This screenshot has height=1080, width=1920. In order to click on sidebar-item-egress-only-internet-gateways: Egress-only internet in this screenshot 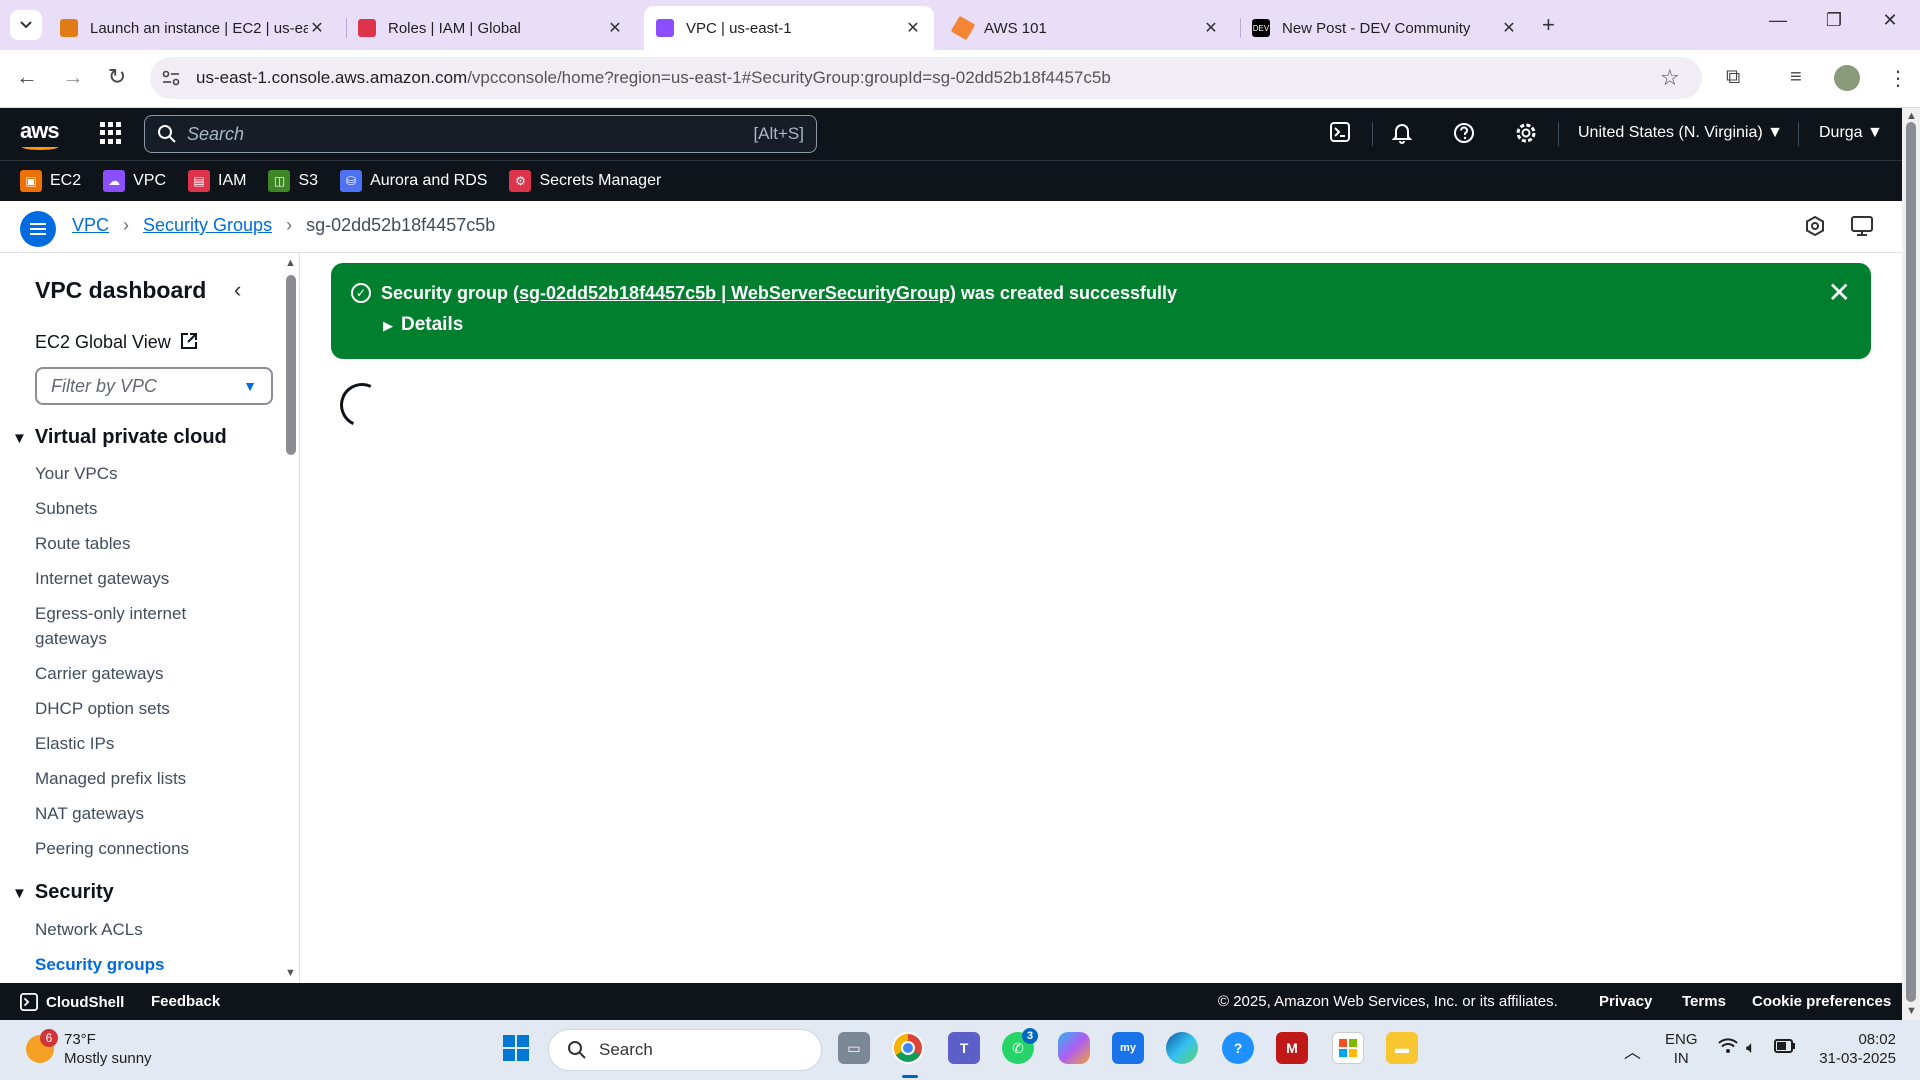, I will do `click(110, 613)`.